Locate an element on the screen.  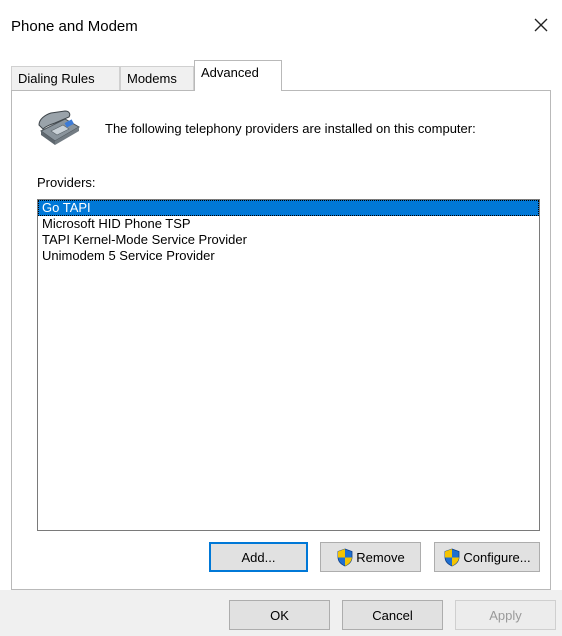
apply-button: Apply is located at coordinates (505, 615).